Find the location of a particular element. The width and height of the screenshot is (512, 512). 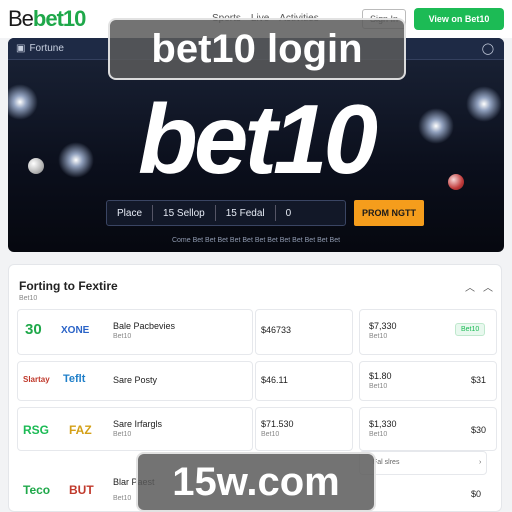

team-a-logo: Slartay is located at coordinates (36, 379).